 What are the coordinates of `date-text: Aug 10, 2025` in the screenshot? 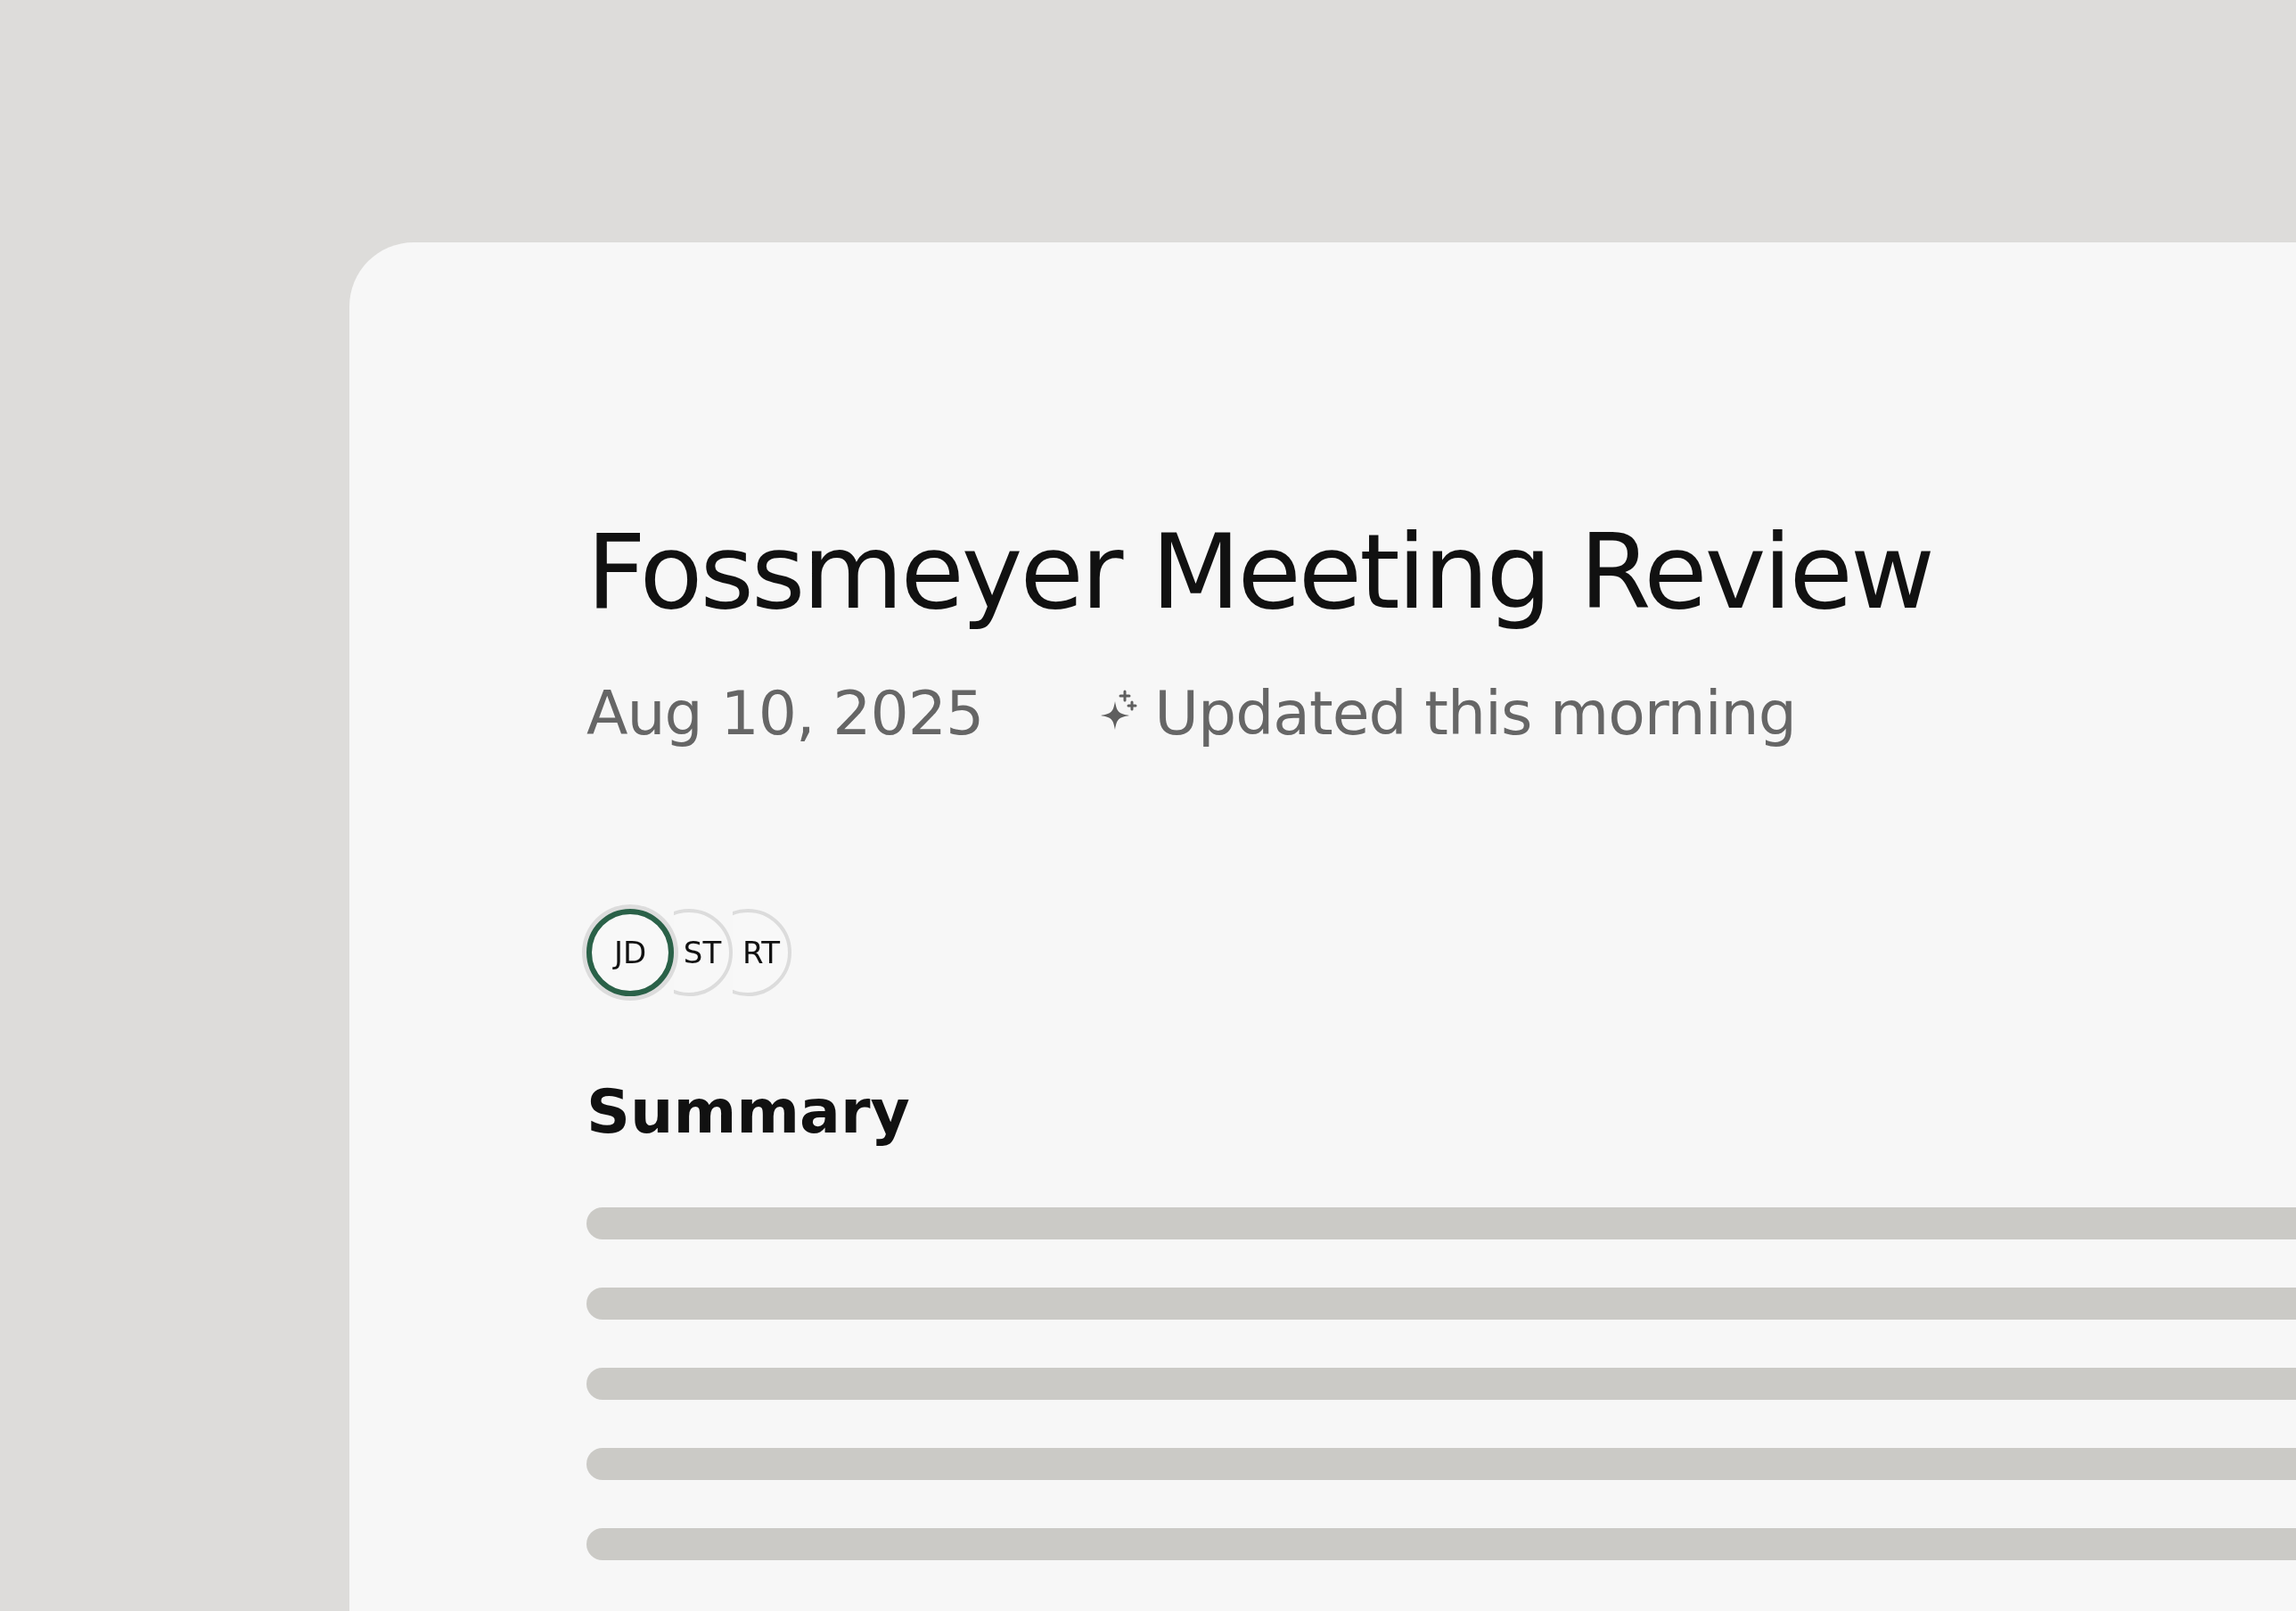 It's located at (785, 713).